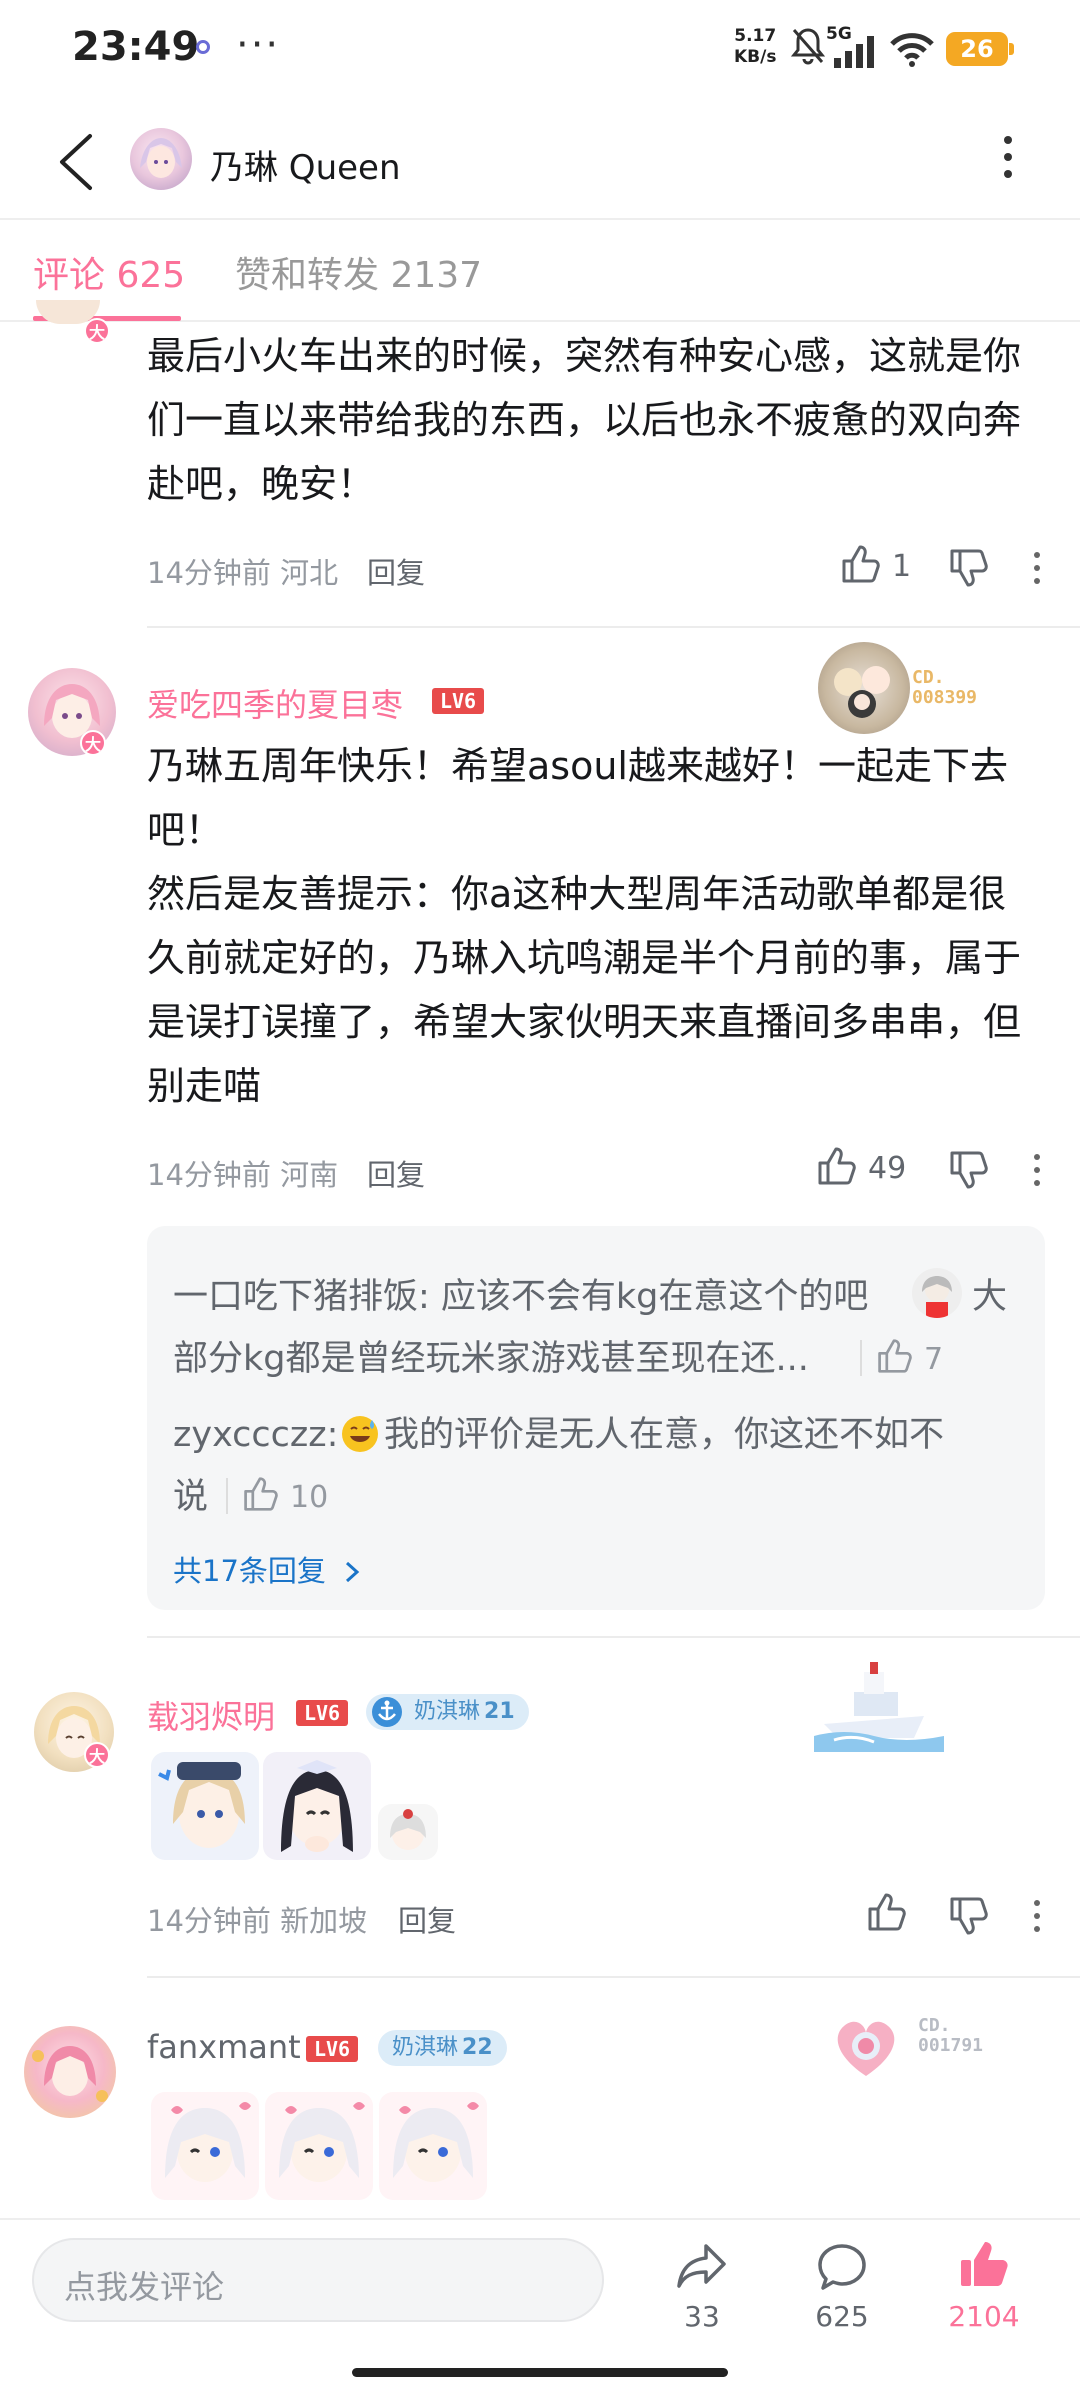 This screenshot has width=1080, height=2400. Describe the element at coordinates (161, 159) in the screenshot. I see `up-avatar` at that location.